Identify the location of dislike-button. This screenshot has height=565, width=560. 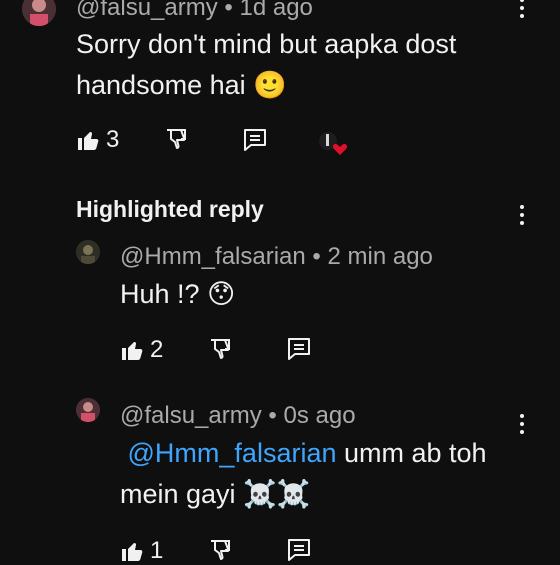
(176, 139).